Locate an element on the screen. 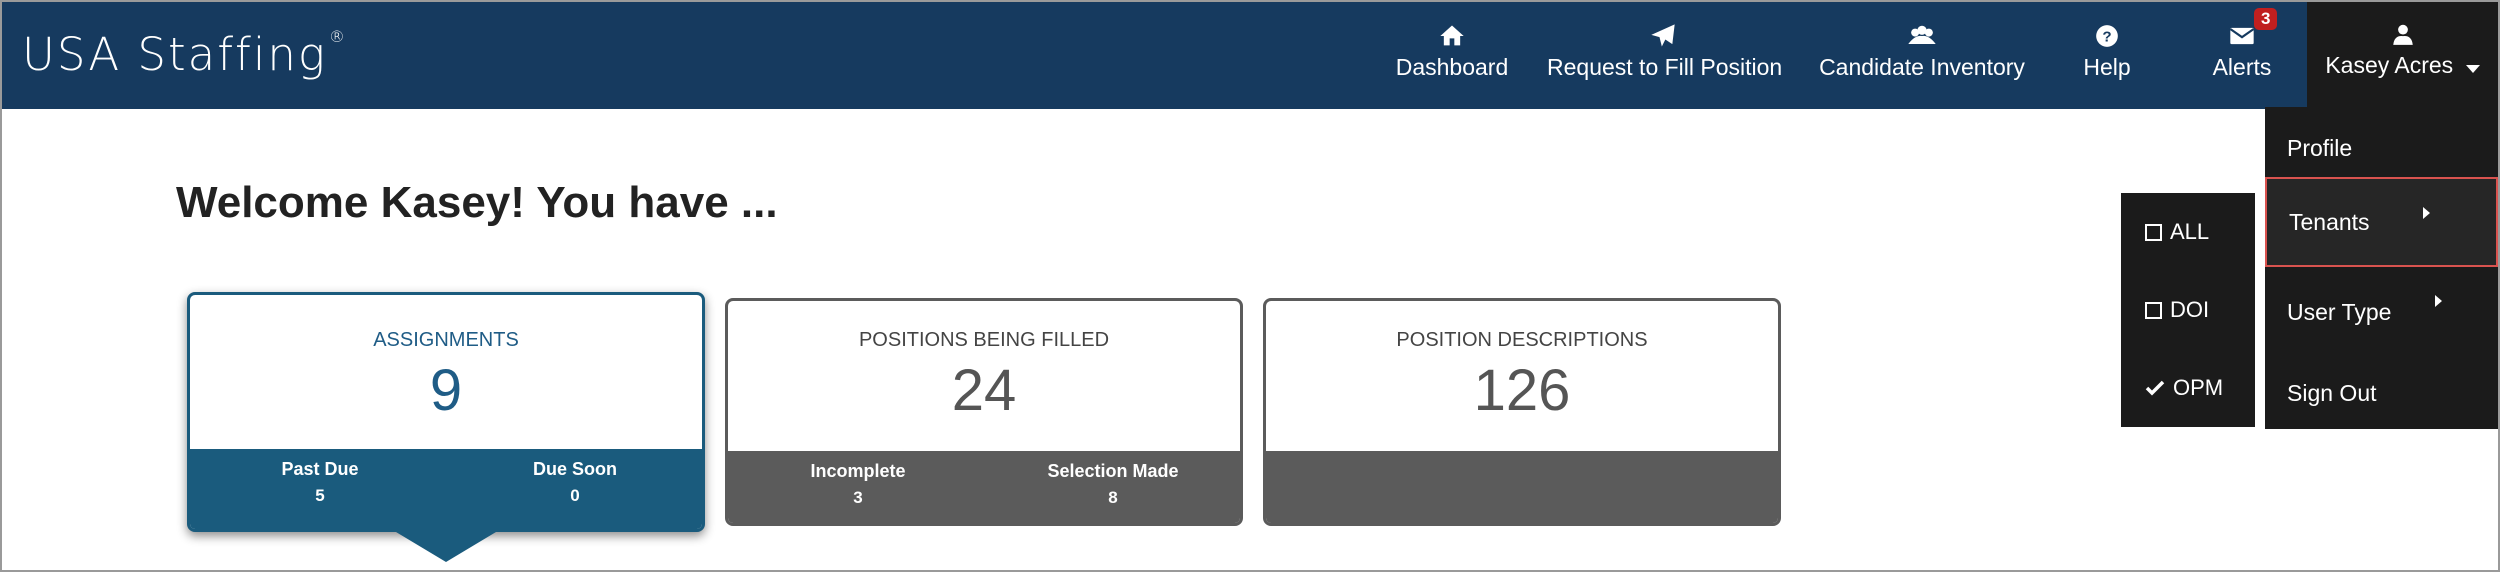 The height and width of the screenshot is (572, 2500). incomplete-stat: Incomplete 3 is located at coordinates (858, 484).